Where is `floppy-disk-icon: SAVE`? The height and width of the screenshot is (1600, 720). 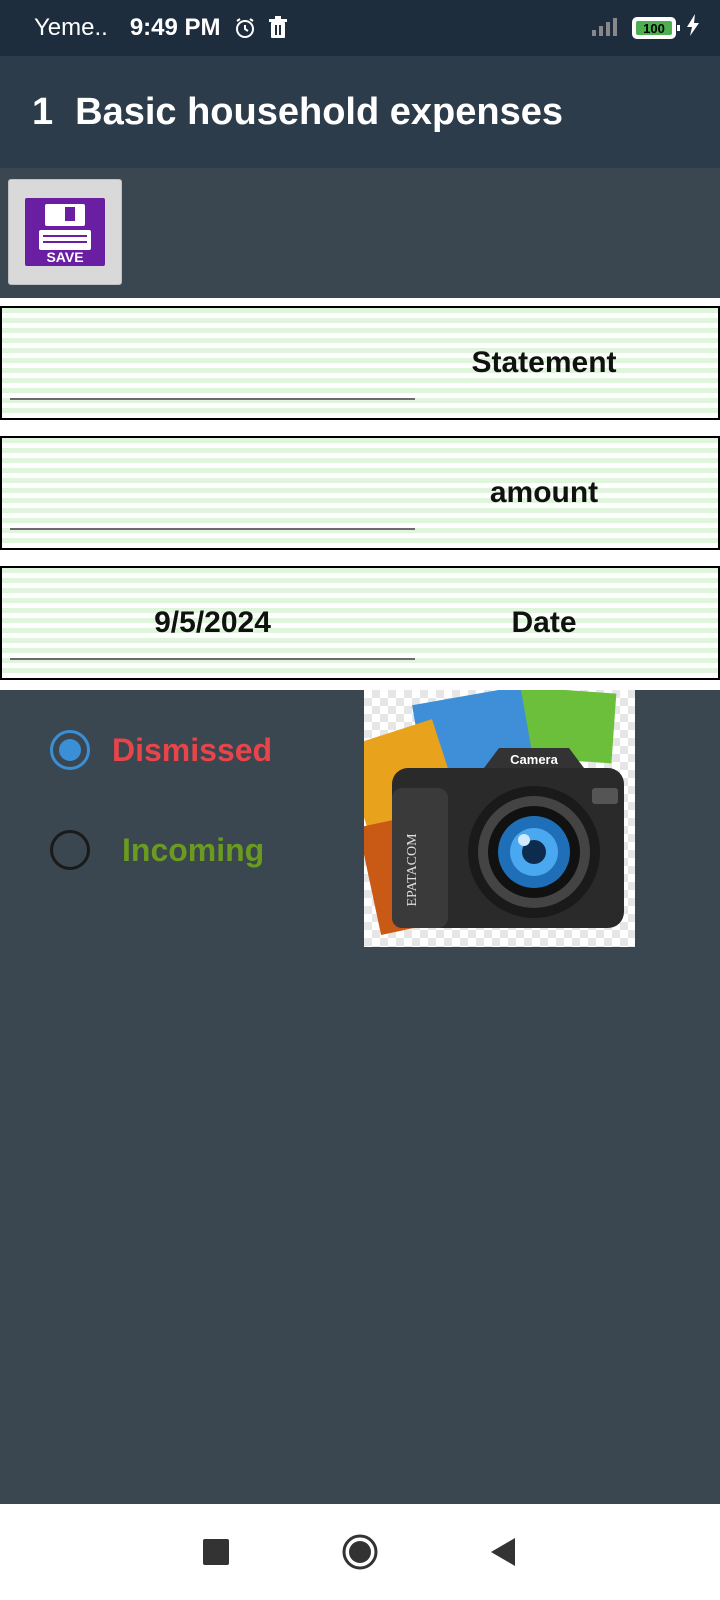
floppy-disk-icon: SAVE is located at coordinates (65, 232).